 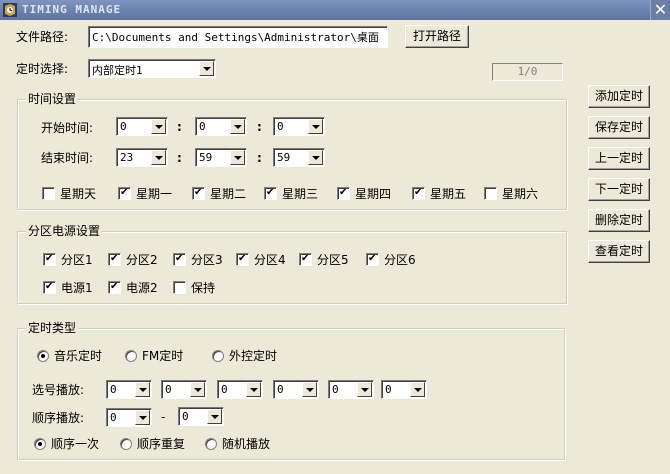 I want to click on start-hour-combo: 0, so click(x=142, y=126).